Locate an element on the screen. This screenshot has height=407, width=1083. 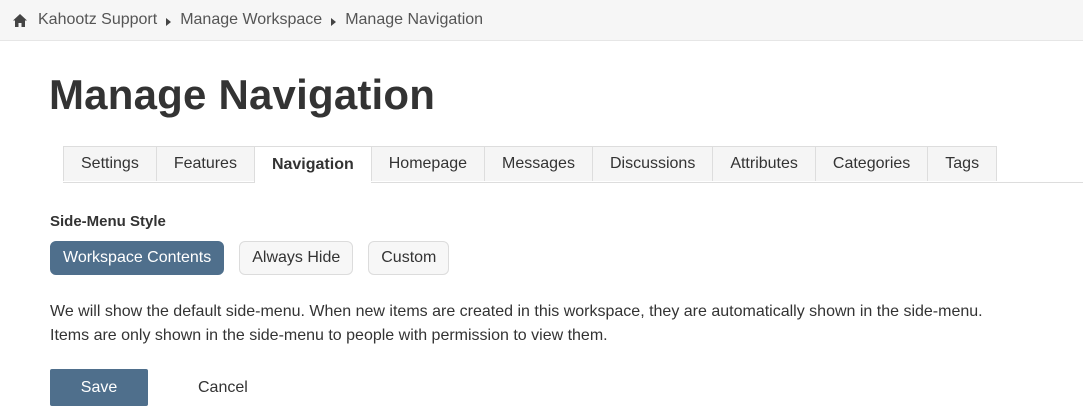
tab-features: Features is located at coordinates (204, 163).